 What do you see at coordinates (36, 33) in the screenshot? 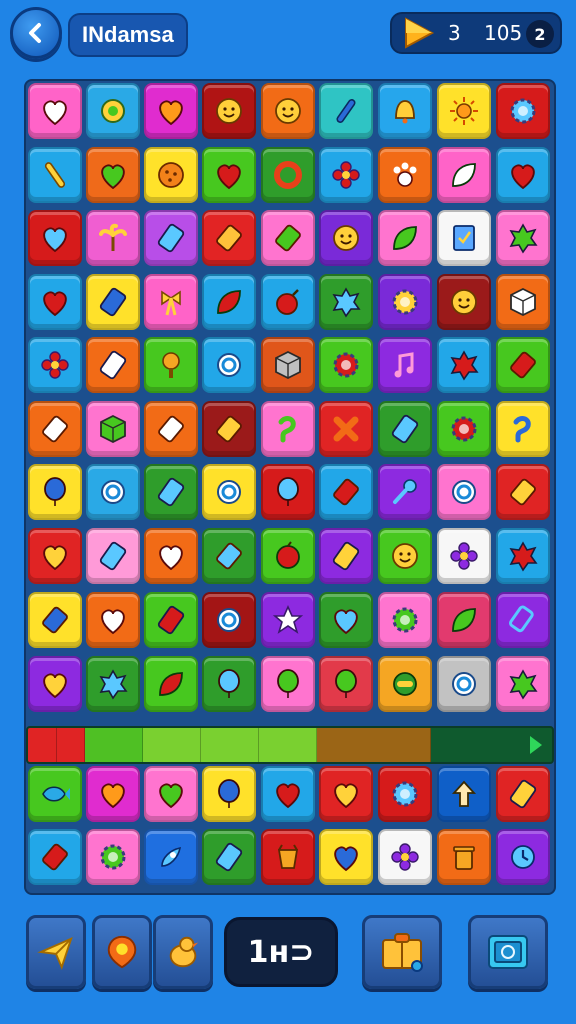
I see `back-button` at bounding box center [36, 33].